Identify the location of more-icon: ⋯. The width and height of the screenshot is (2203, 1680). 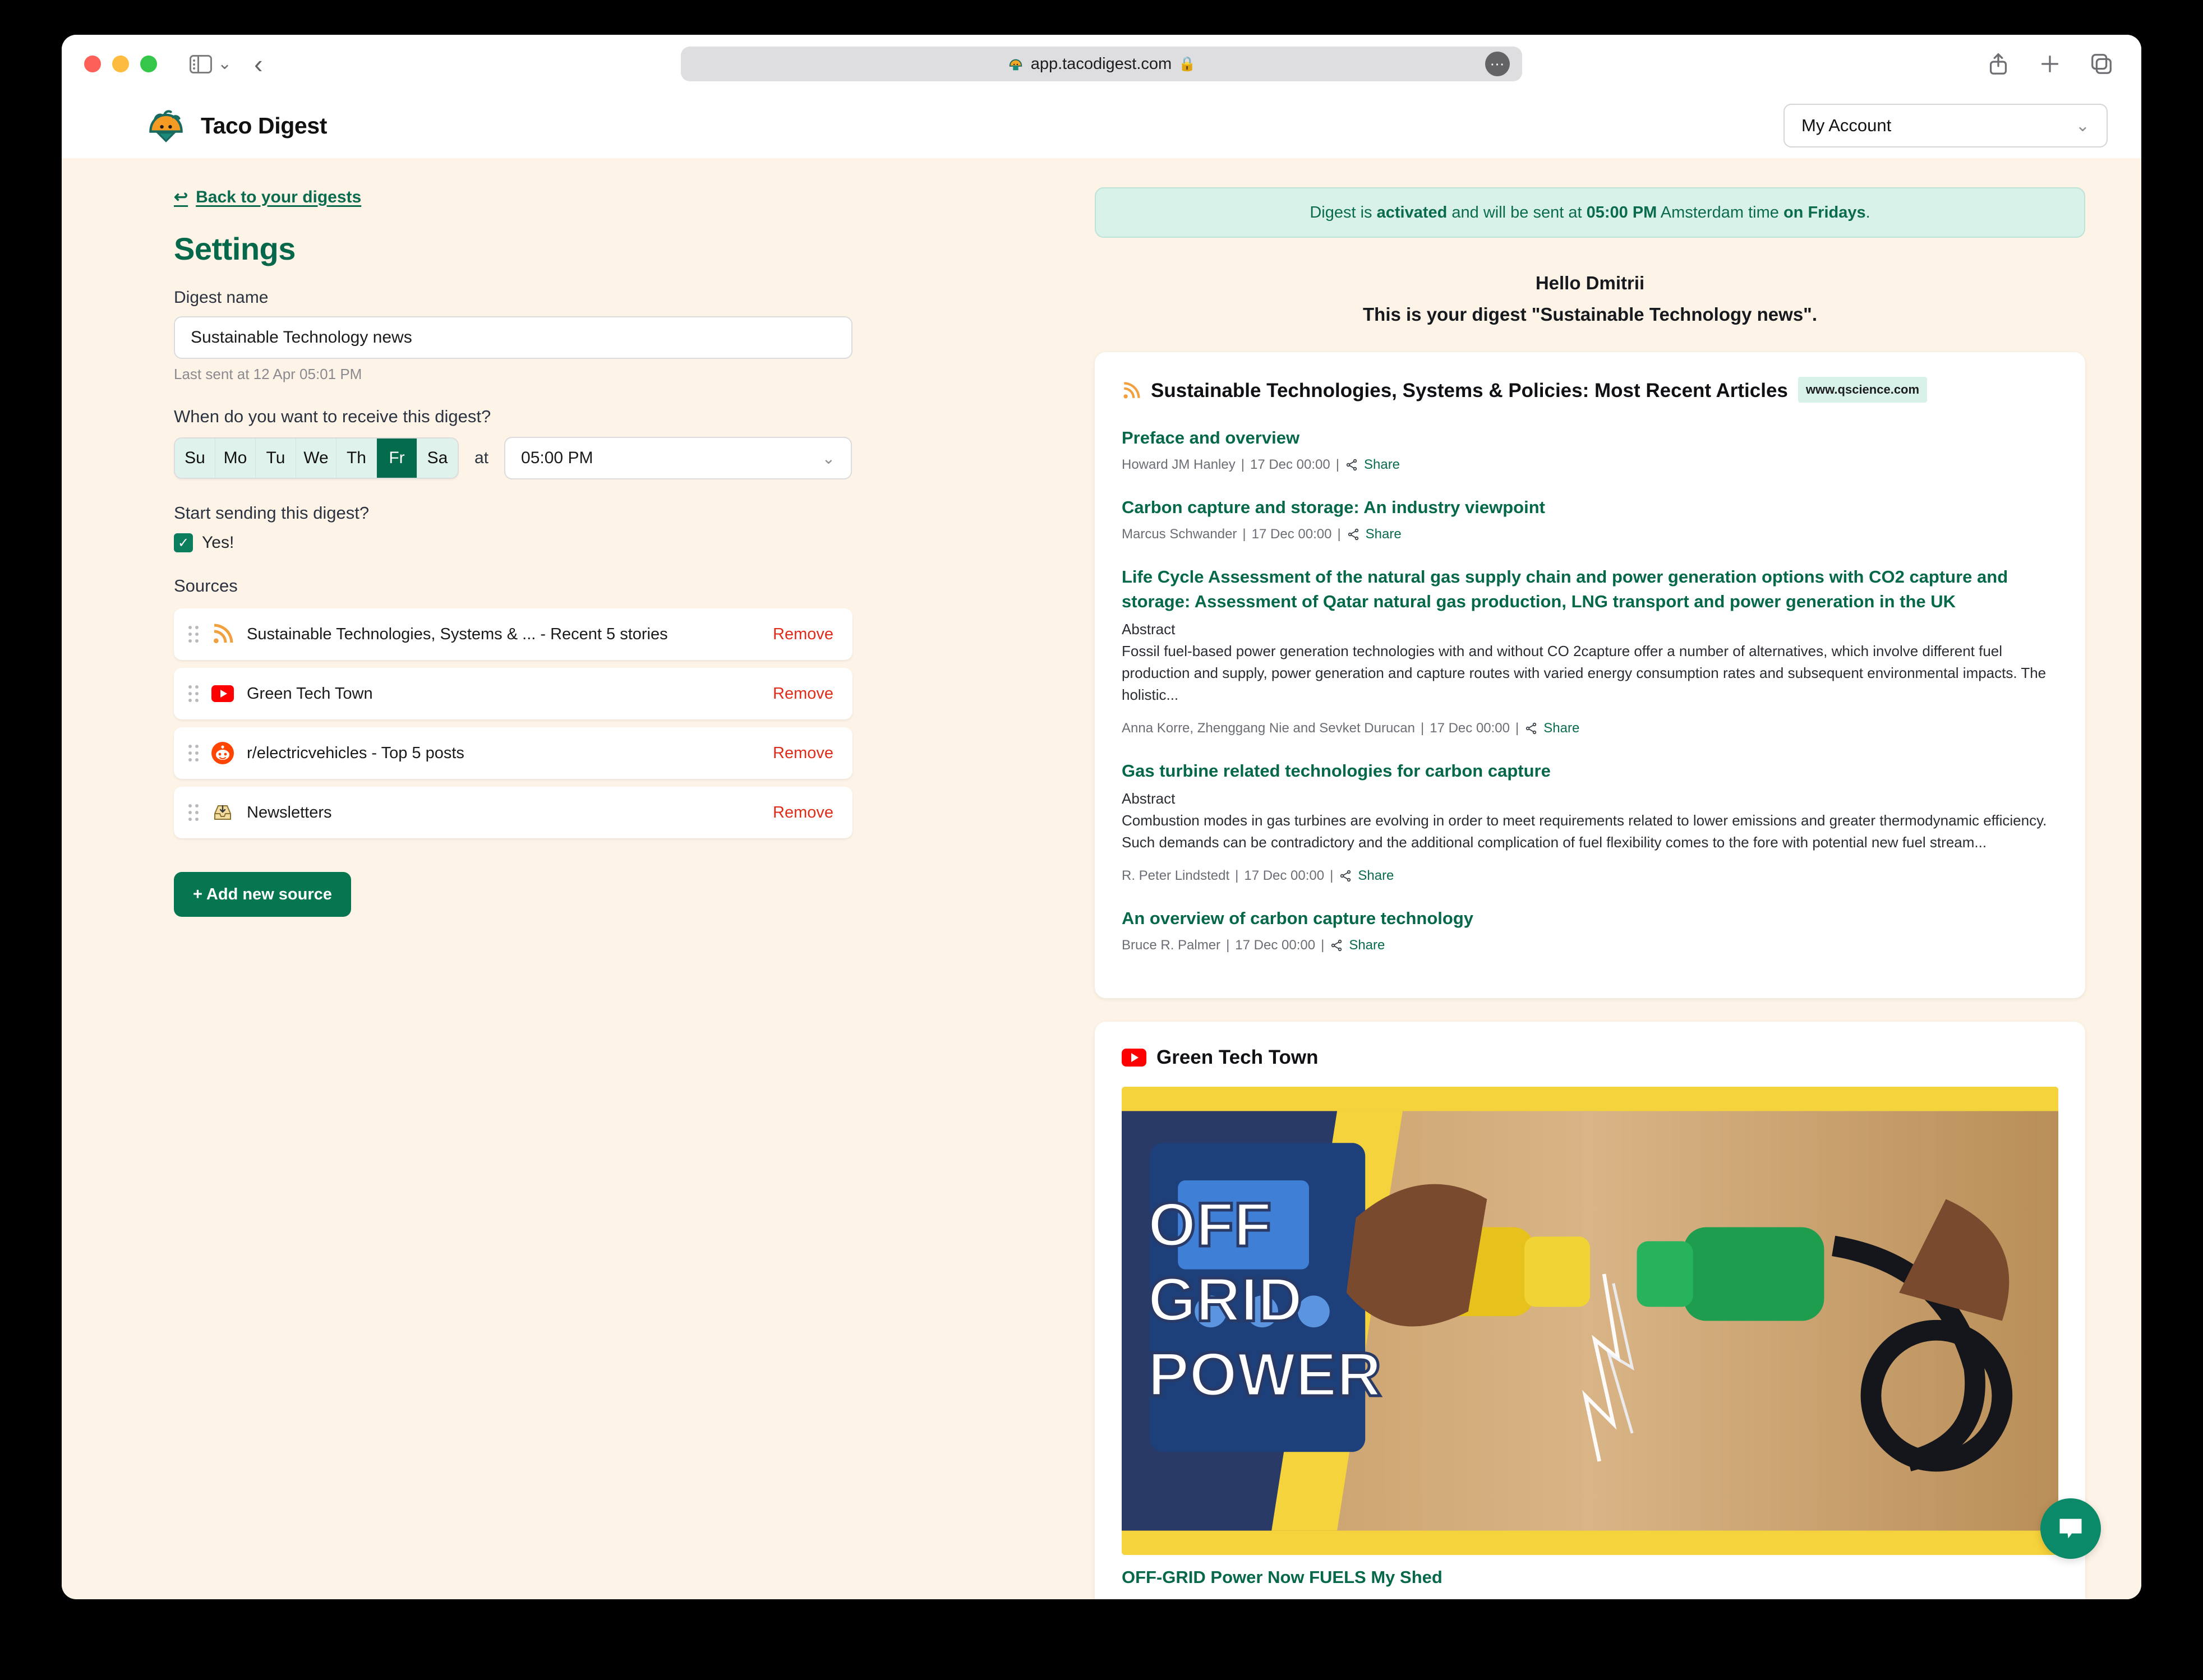
(1498, 64).